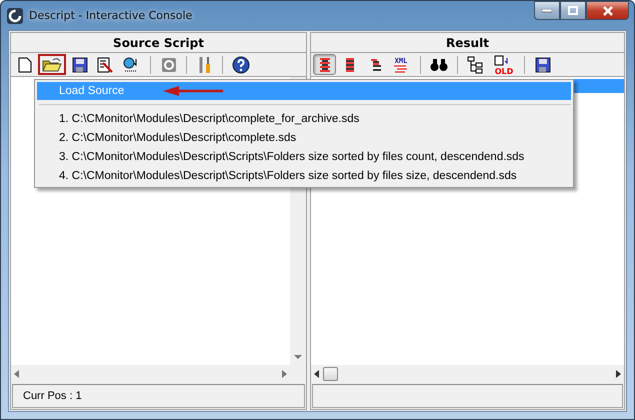  Describe the element at coordinates (168, 64) in the screenshot. I see `circle-button-icon` at that location.